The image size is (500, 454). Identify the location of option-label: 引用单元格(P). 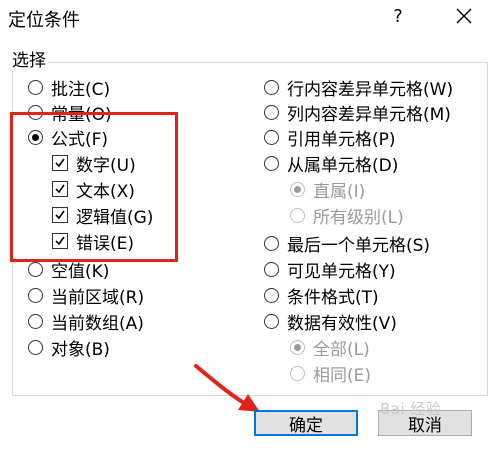
(341, 139).